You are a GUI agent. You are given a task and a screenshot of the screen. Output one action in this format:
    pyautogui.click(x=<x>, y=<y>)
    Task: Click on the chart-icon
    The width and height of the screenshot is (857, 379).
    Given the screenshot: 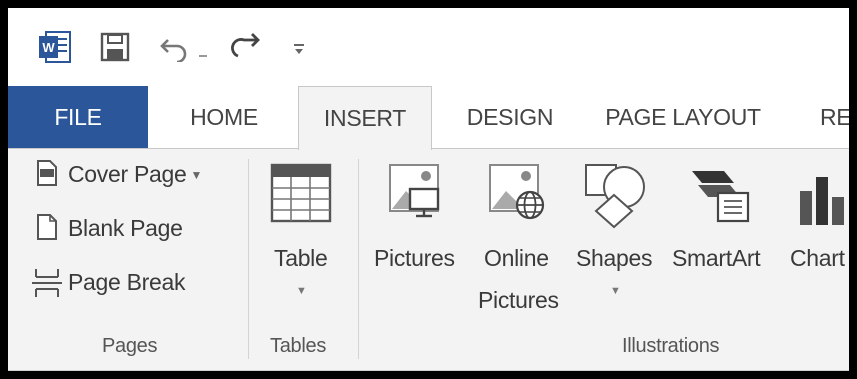 What is the action you would take?
    pyautogui.click(x=823, y=197)
    